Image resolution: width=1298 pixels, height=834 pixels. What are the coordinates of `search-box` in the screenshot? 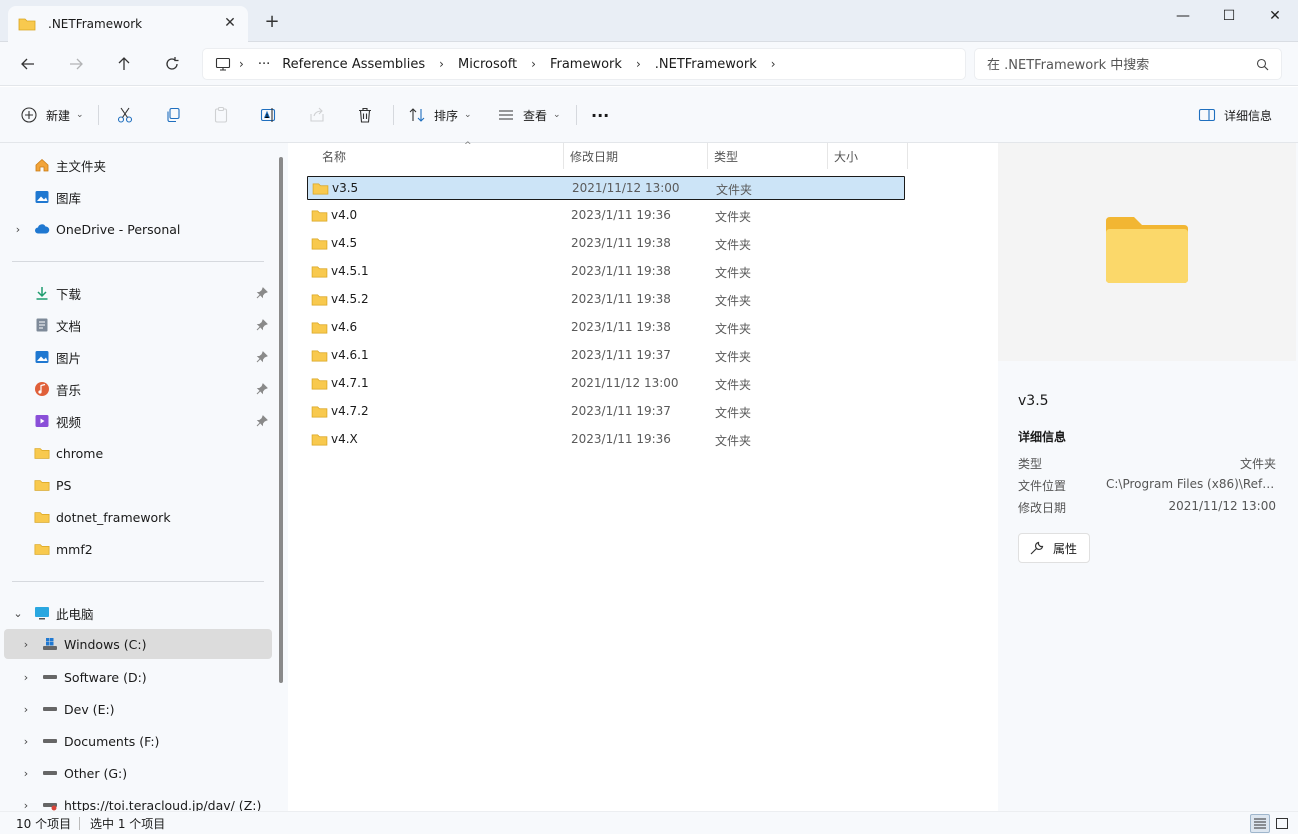 It's located at (1128, 64).